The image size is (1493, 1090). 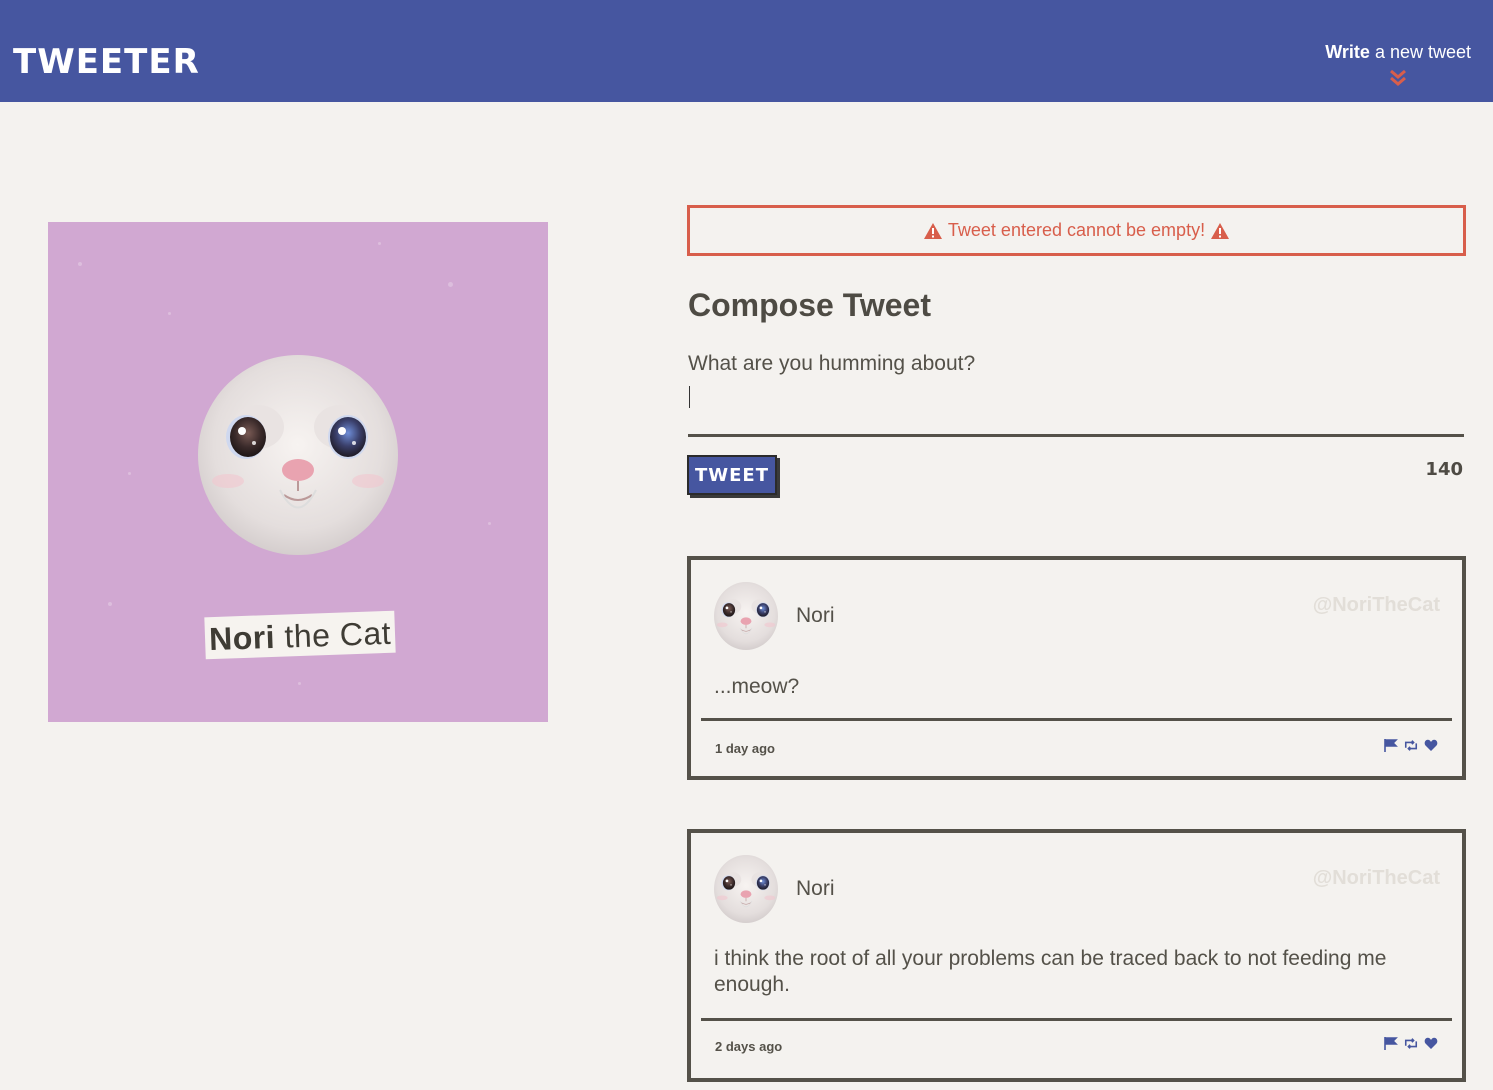 I want to click on tweet-timestamp: 1 day ago, so click(x=745, y=748).